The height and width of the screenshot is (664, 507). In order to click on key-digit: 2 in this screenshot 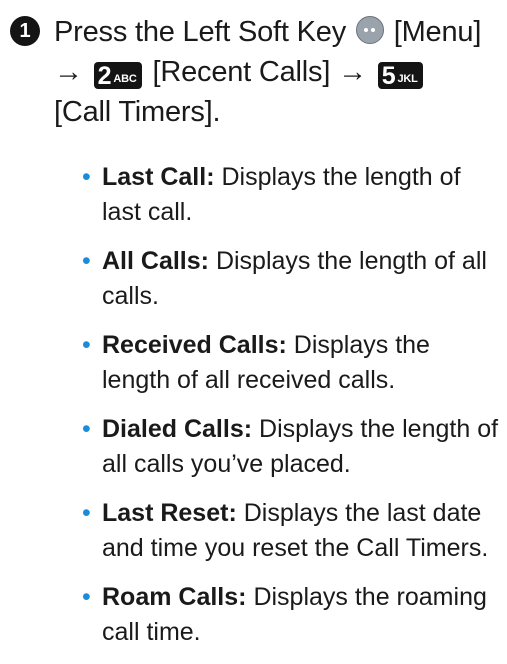, I will do `click(104, 76)`.